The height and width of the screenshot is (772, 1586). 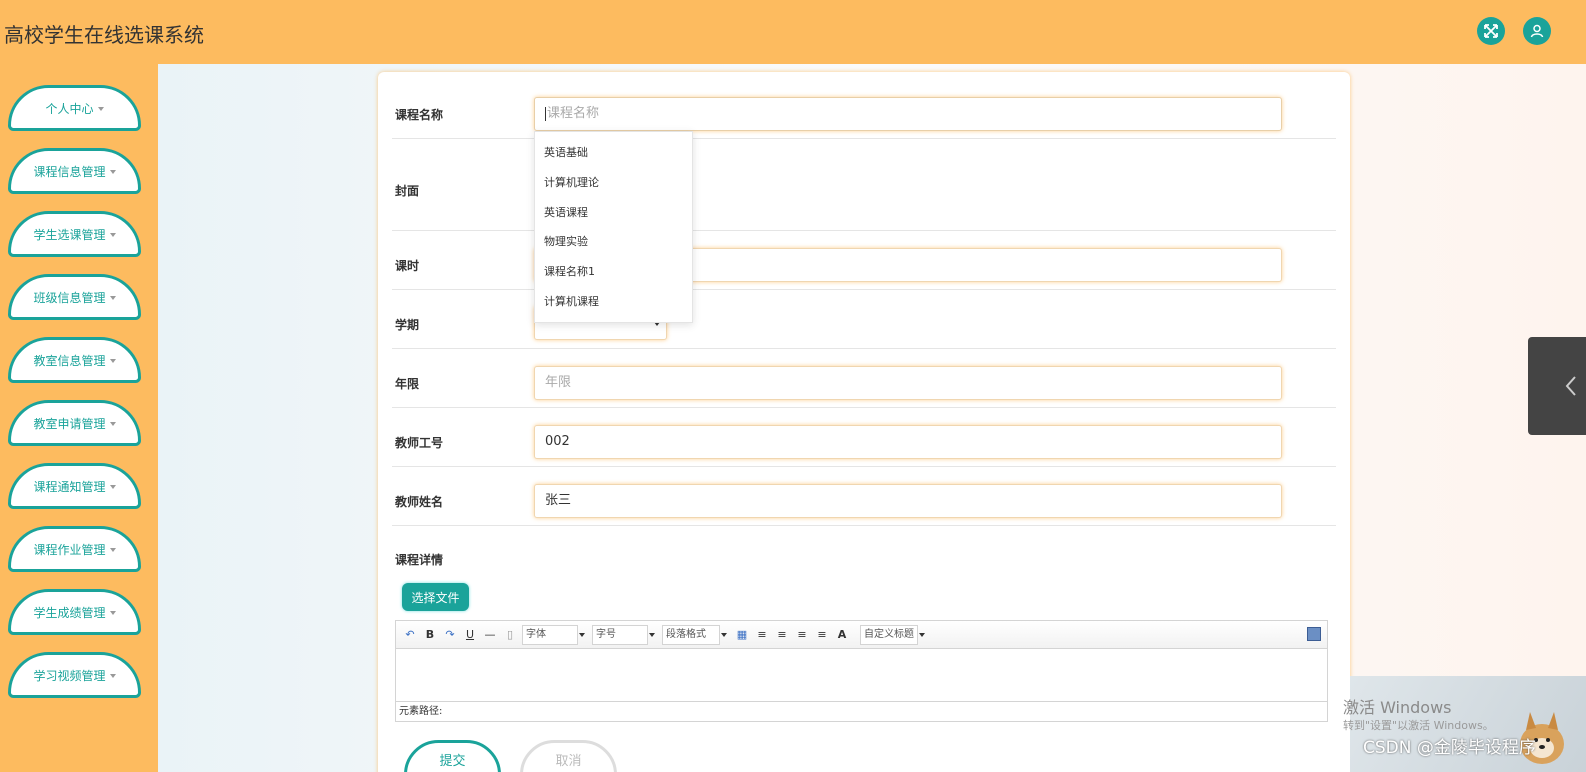 What do you see at coordinates (694, 634) in the screenshot?
I see `paragraph-format-select: 段落格式` at bounding box center [694, 634].